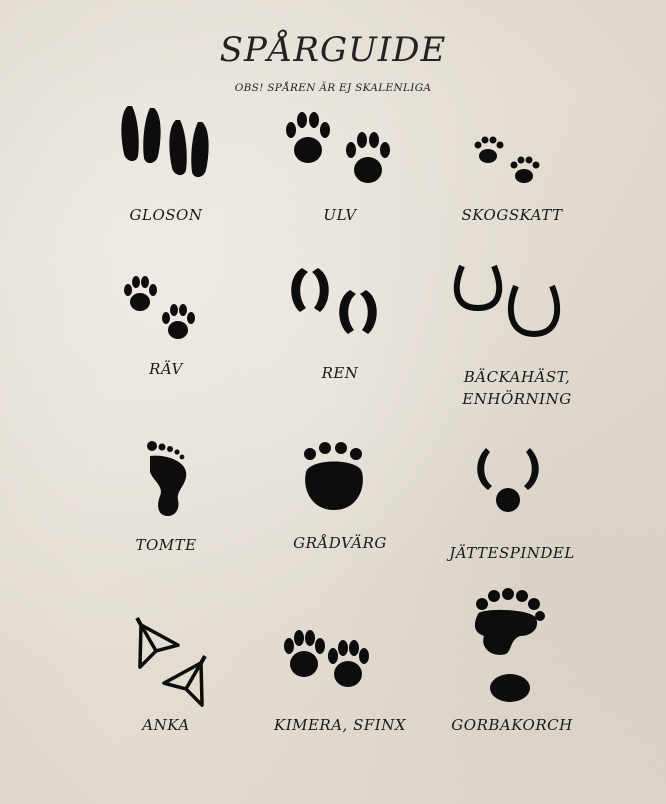  I want to click on claw-foot-icon, so click(509, 645).